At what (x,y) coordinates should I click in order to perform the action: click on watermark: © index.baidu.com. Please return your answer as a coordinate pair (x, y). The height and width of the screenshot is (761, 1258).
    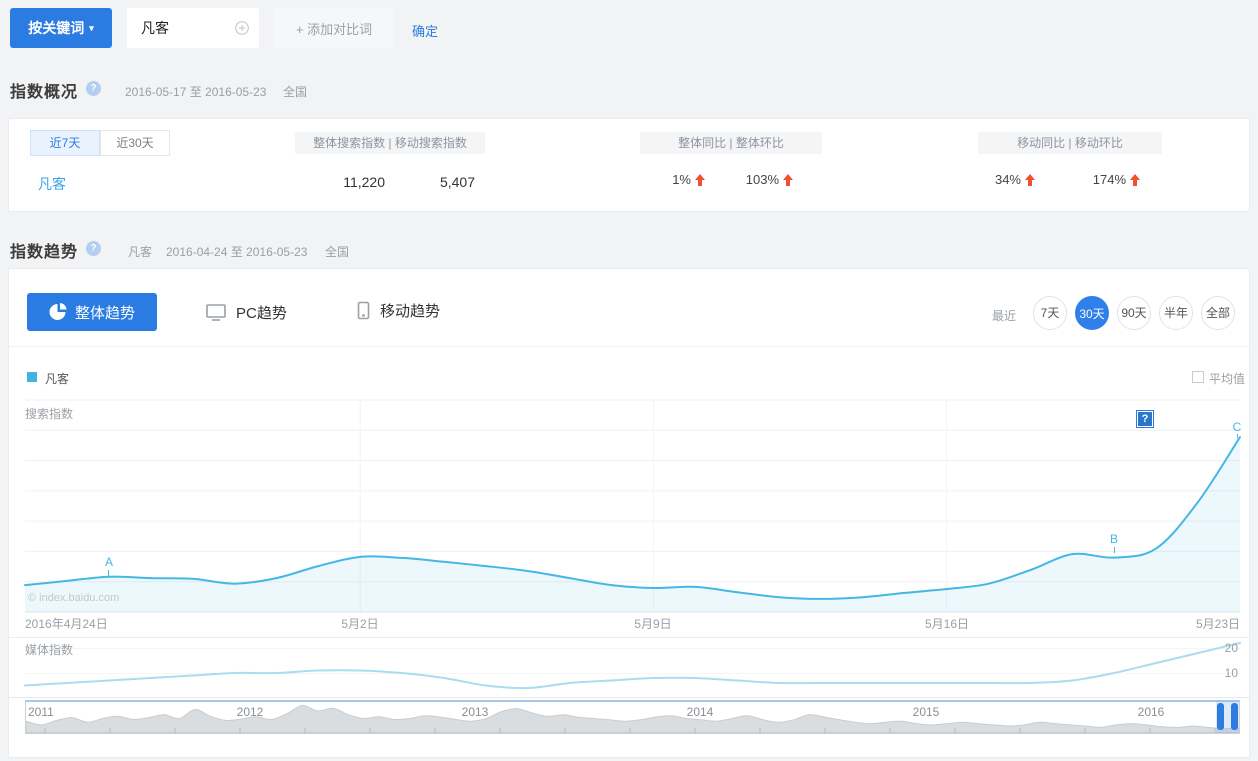
    Looking at the image, I should click on (74, 598).